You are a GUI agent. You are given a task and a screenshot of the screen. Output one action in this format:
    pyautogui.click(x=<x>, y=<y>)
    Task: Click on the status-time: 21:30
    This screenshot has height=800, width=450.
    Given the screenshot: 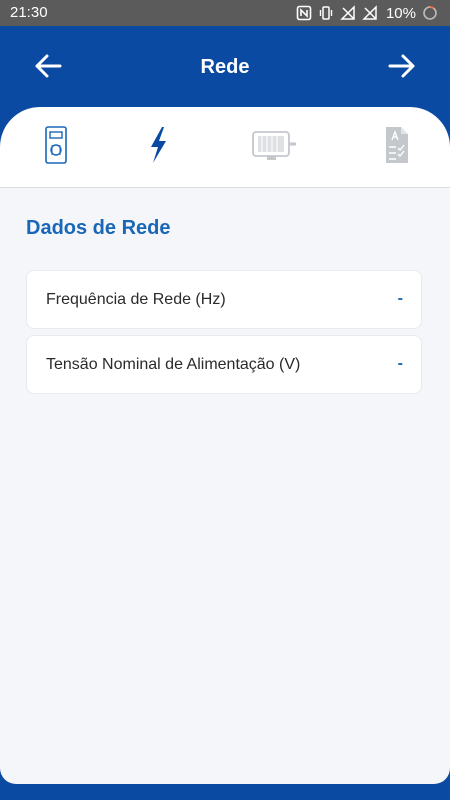 What is the action you would take?
    pyautogui.click(x=29, y=12)
    